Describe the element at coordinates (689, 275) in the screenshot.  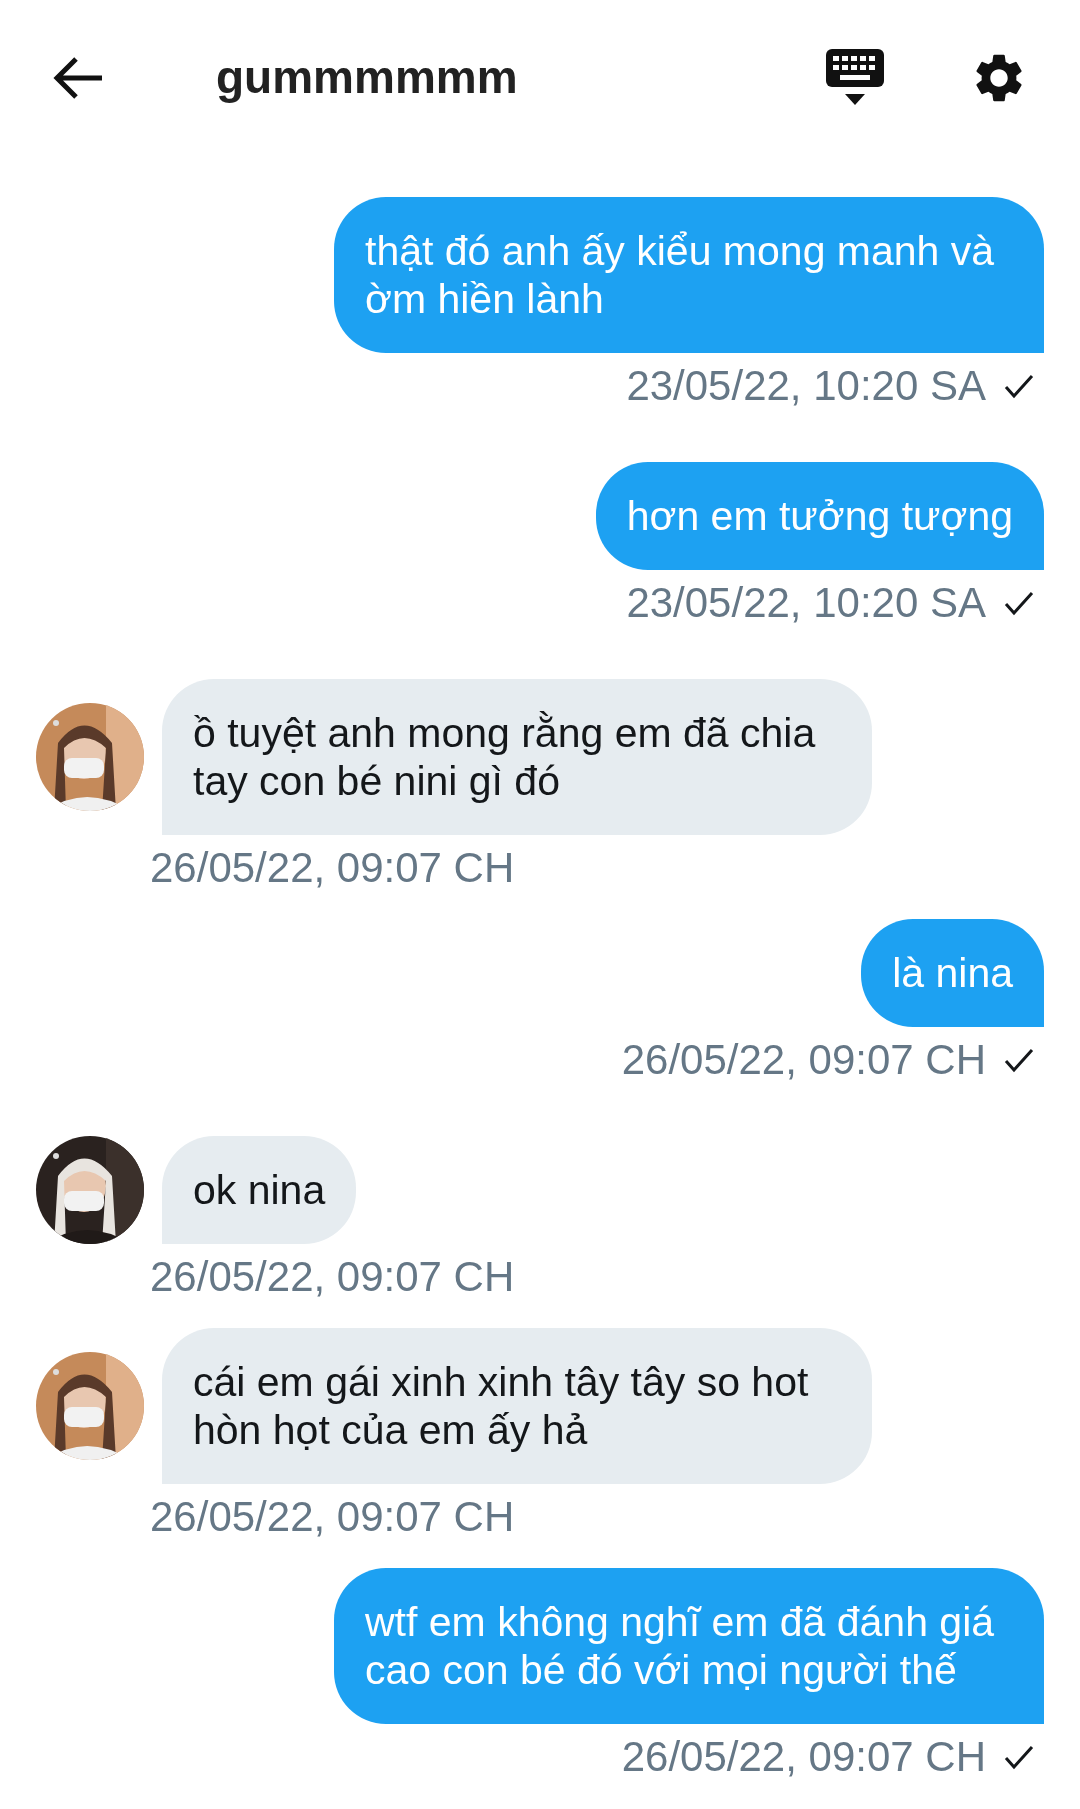
I see `message-bubble: thật đó anh ấy kiểu mong manh và ờm hiền lành` at that location.